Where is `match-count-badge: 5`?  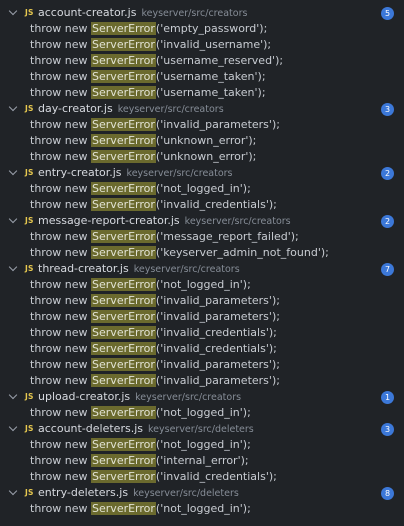
match-count-badge: 5 is located at coordinates (387, 13).